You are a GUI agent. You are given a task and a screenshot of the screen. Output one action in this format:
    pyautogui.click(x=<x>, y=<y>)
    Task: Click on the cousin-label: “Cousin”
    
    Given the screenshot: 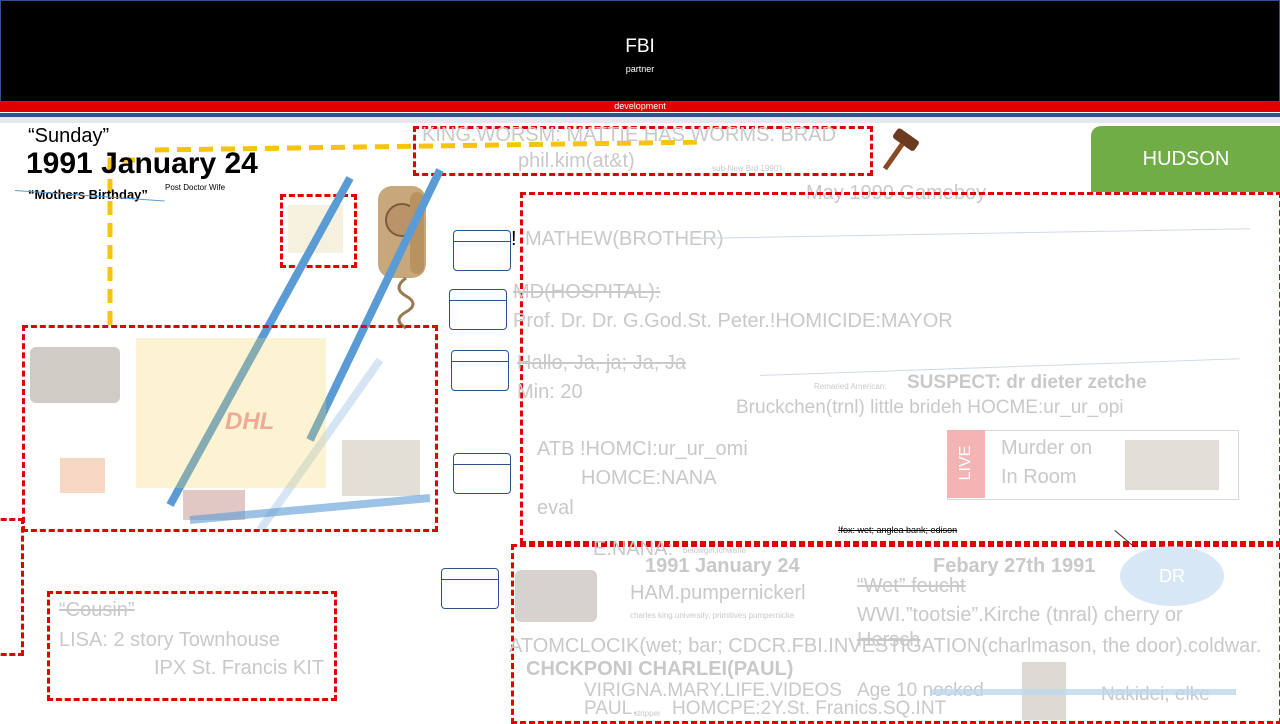 What is the action you would take?
    pyautogui.click(x=97, y=610)
    